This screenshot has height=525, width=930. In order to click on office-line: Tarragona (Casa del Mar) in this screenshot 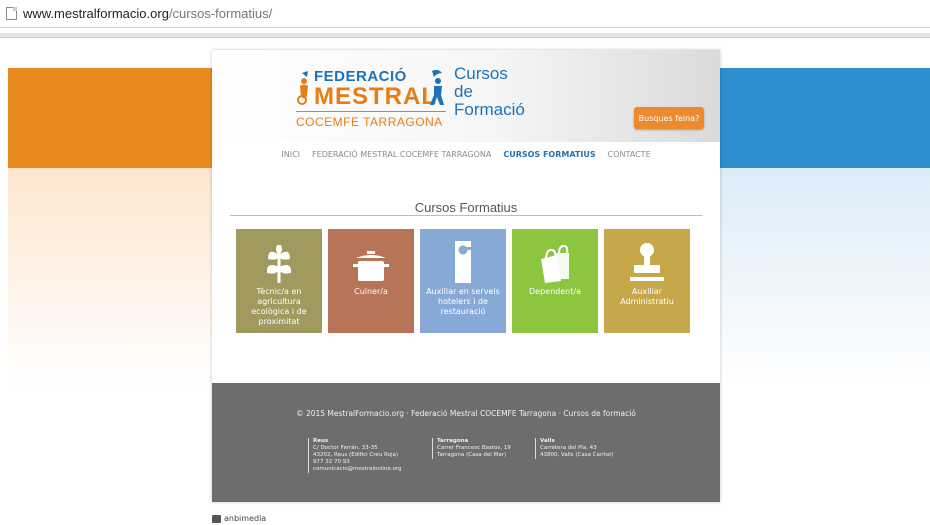, I will do `click(472, 455)`.